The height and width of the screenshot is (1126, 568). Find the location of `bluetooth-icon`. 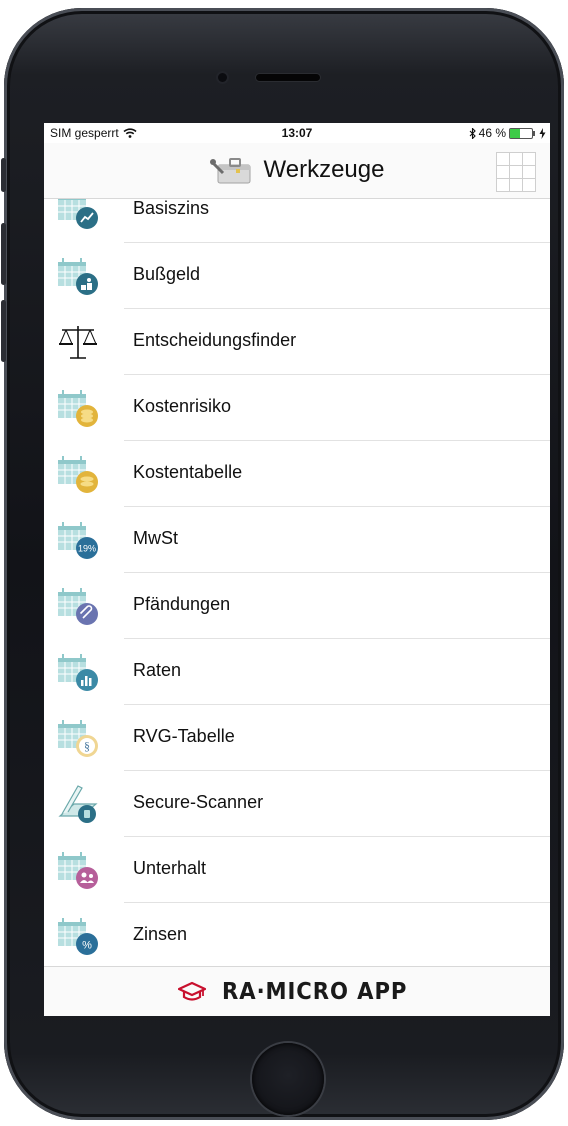

bluetooth-icon is located at coordinates (472, 133).